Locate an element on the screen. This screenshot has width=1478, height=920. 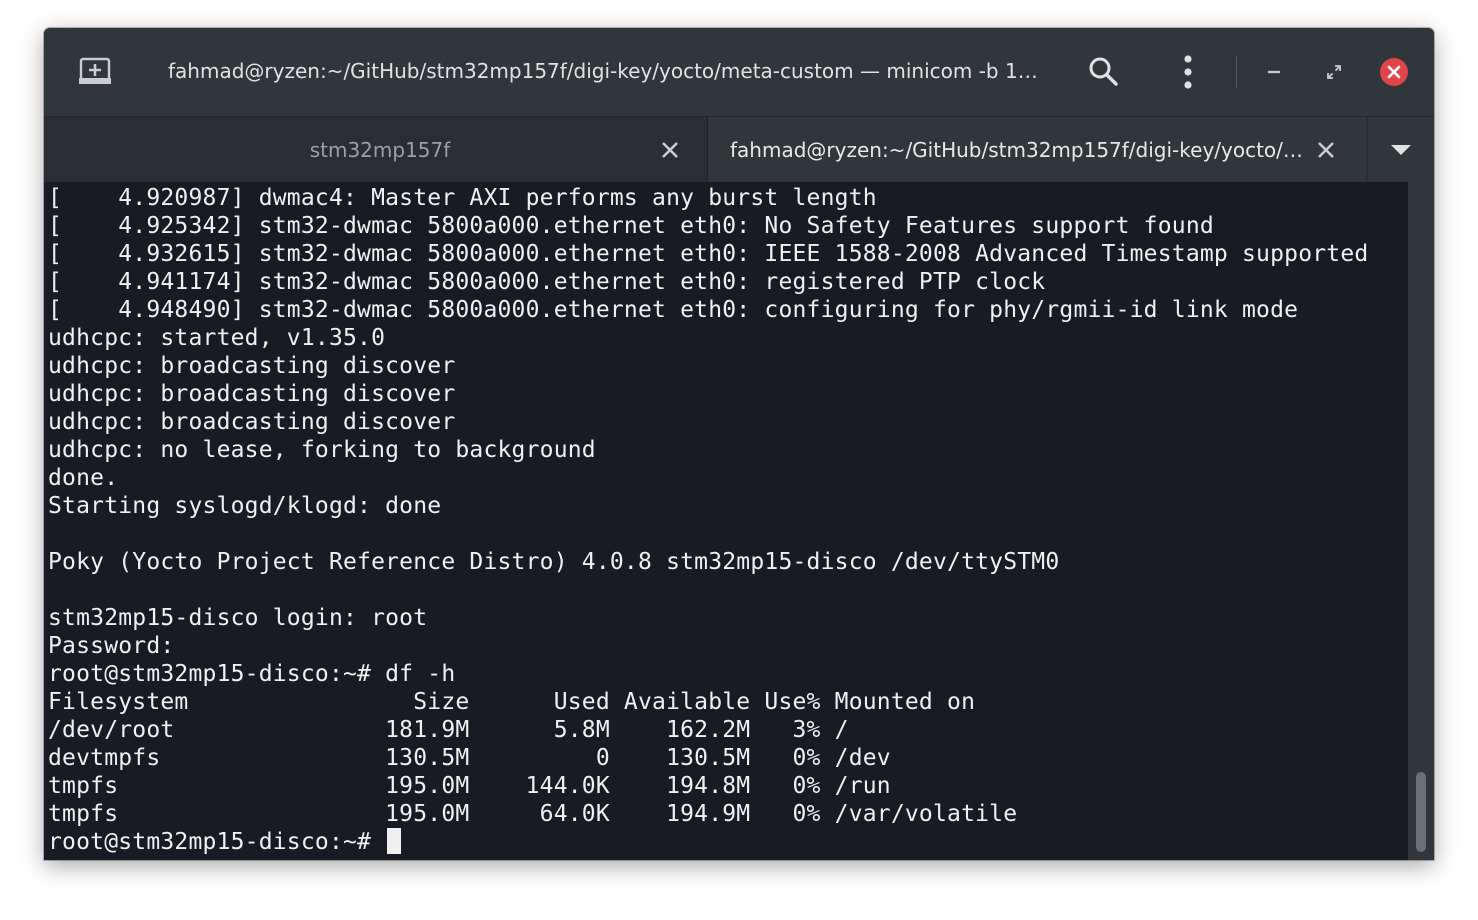
terminal-line: stm32mp15-disco login: root is located at coordinates (238, 618).